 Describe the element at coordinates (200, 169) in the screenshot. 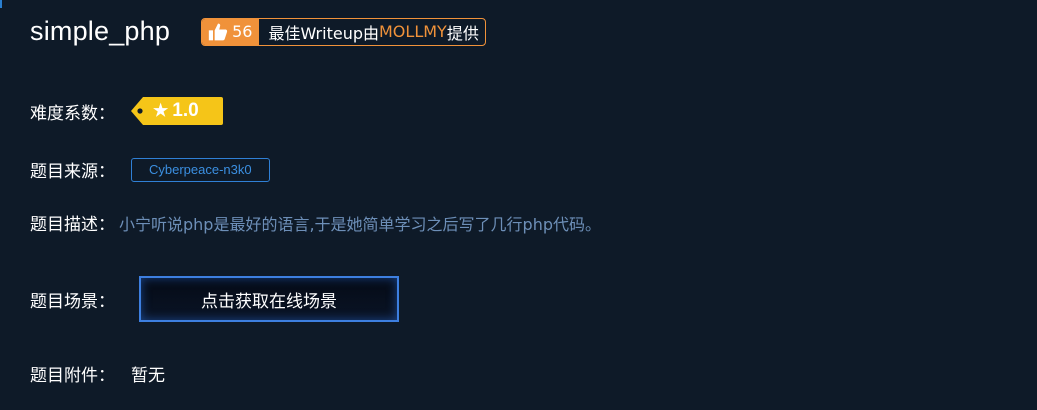

I see `source-tag: Cyberpeace-n3k0` at that location.